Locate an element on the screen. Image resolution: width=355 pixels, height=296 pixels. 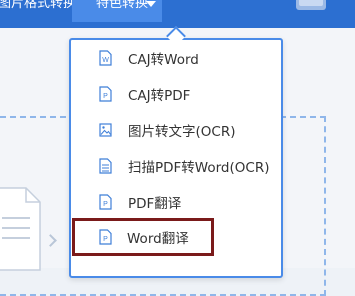
menu-item-label: CAJ转PDF is located at coordinates (159, 96).